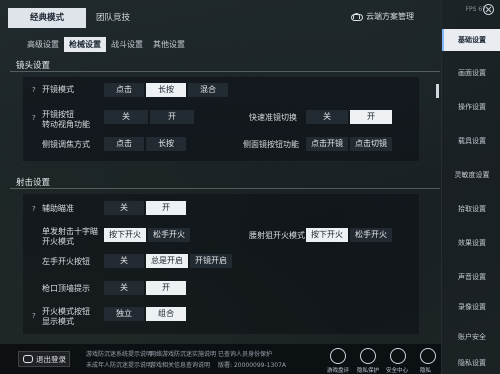  Describe the element at coordinates (252, 365) in the screenshot. I see `footer-text: 版署: 20000099-1307A` at that location.